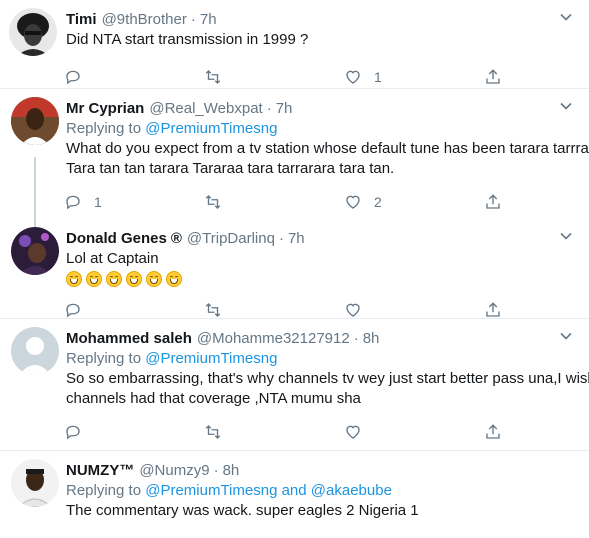 The height and width of the screenshot is (538, 589). I want to click on like-button: 1, so click(414, 77).